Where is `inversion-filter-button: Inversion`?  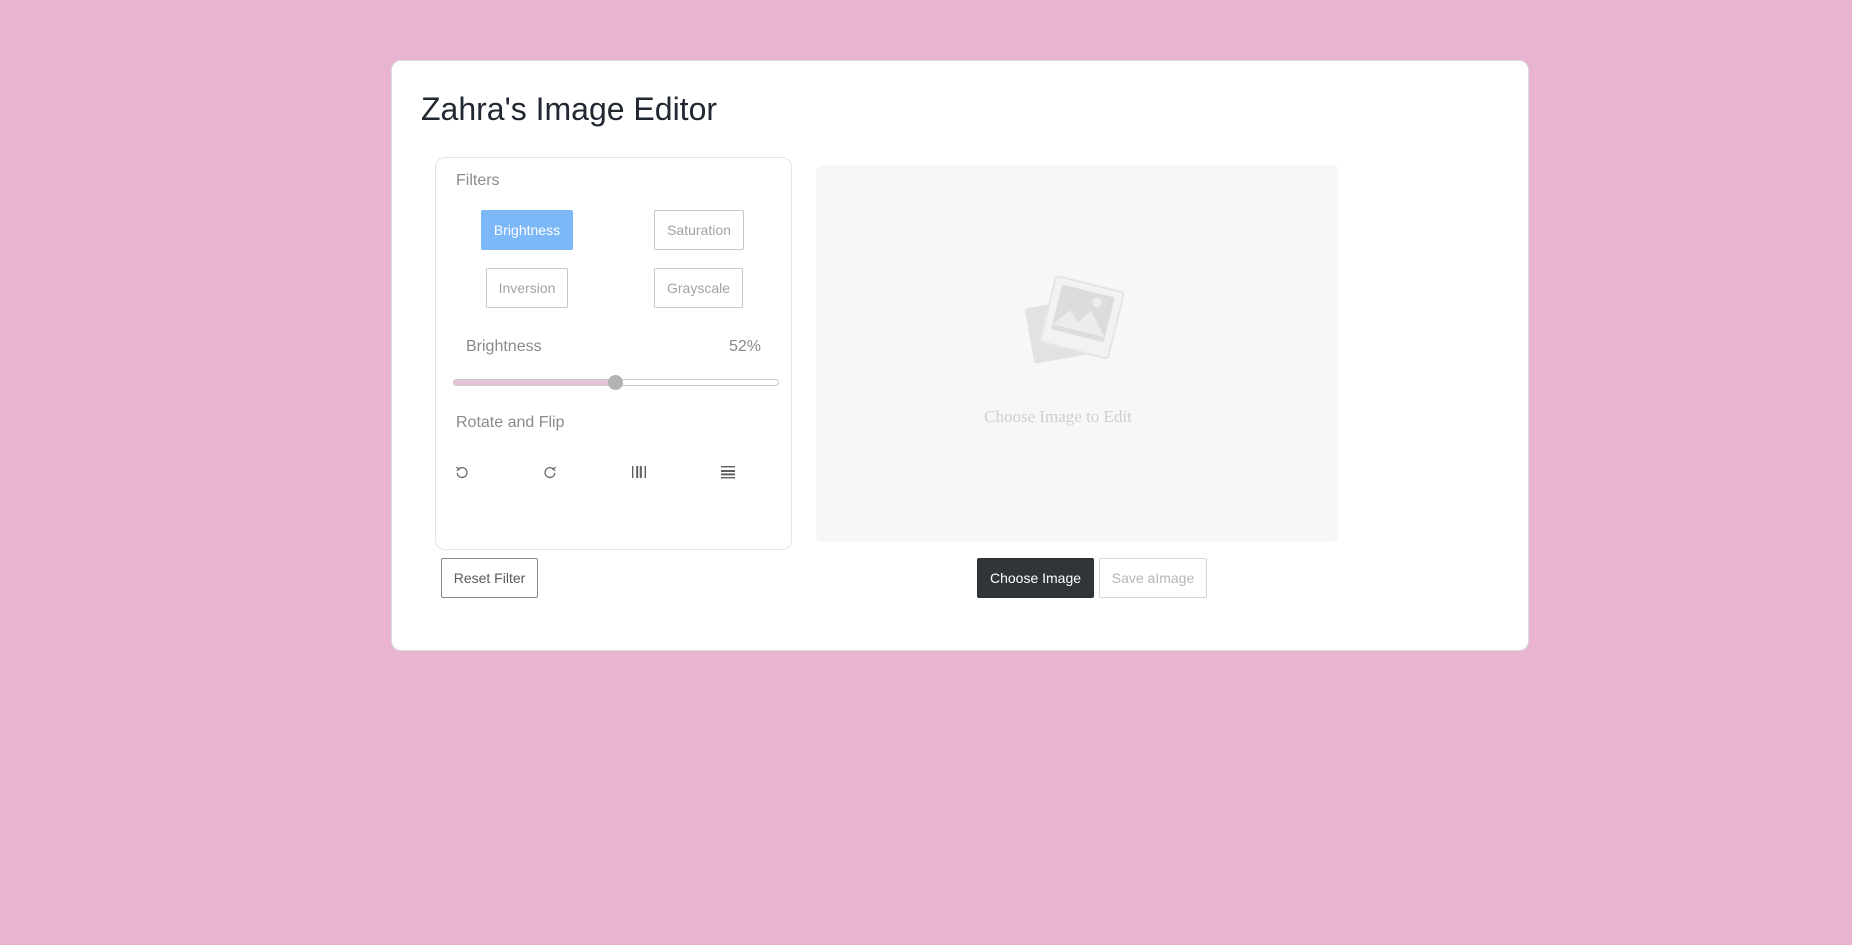 inversion-filter-button: Inversion is located at coordinates (527, 288).